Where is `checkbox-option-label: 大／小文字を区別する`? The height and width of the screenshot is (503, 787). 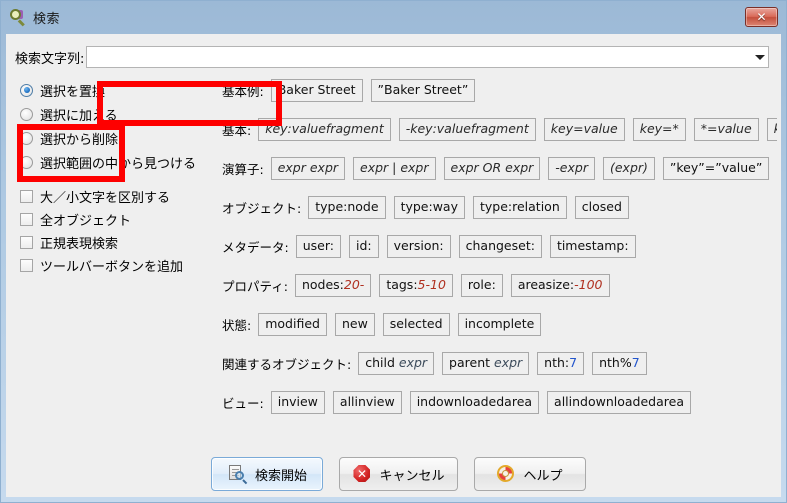
checkbox-option-label: 大／小文字を区別する is located at coordinates (105, 198).